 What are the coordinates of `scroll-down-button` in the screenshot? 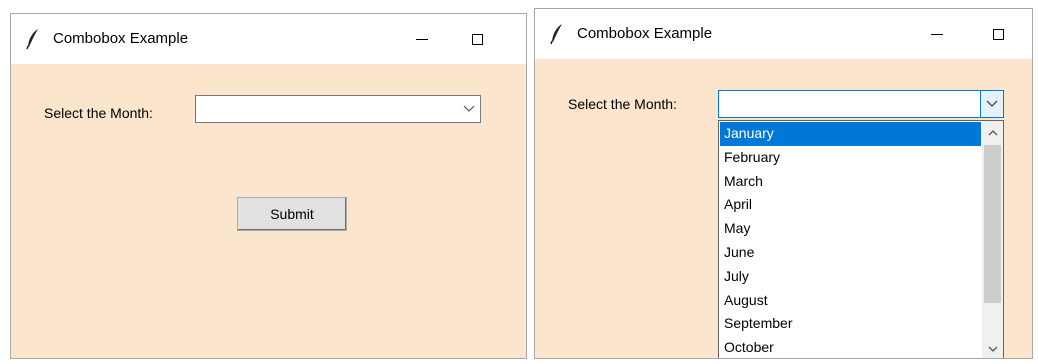 It's located at (992, 348).